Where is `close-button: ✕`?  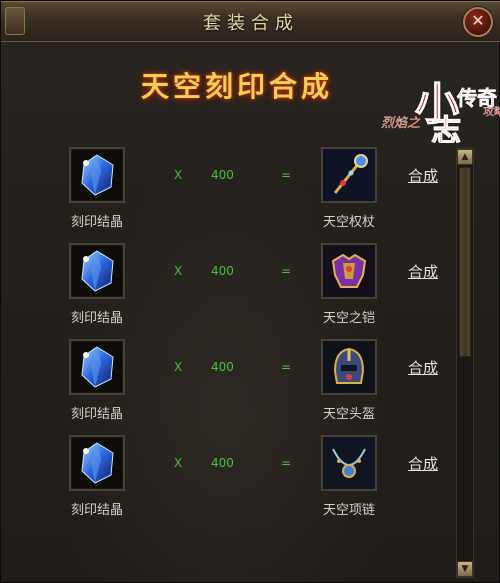
close-button: ✕ is located at coordinates (478, 22).